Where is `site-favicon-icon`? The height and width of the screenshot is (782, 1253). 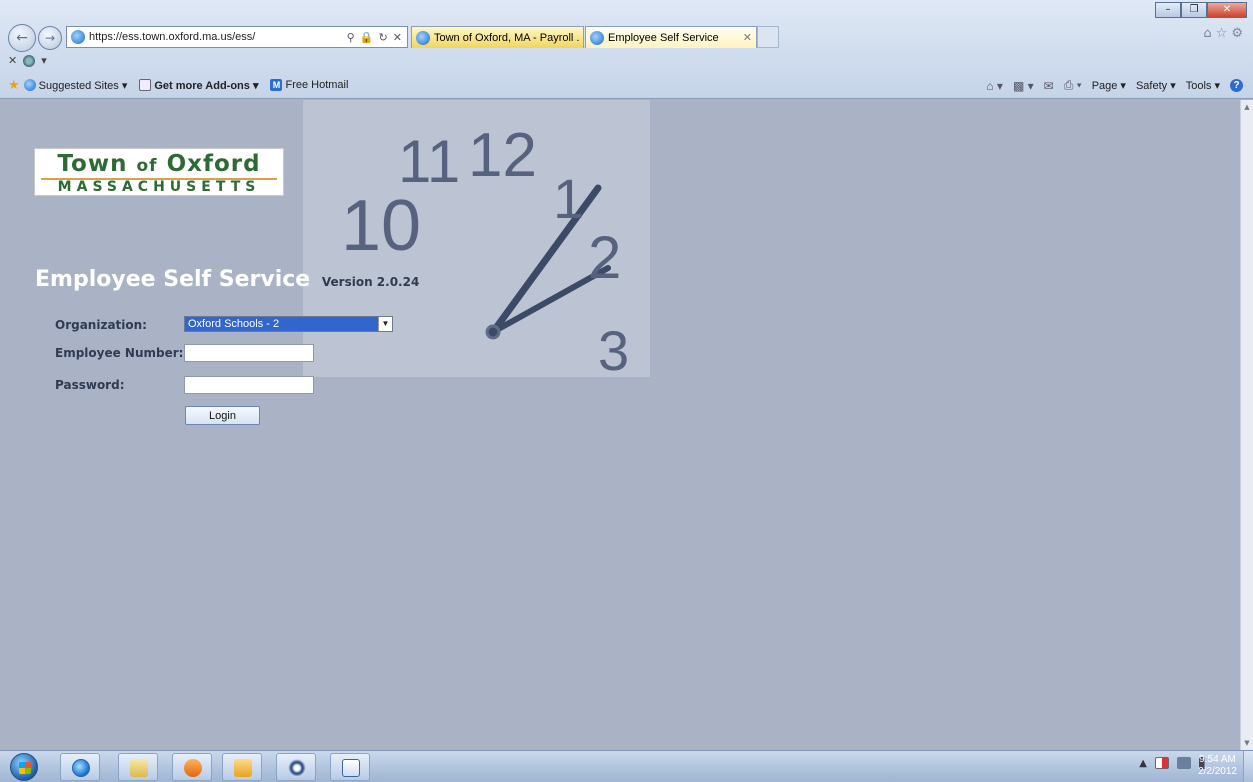 site-favicon-icon is located at coordinates (78, 37).